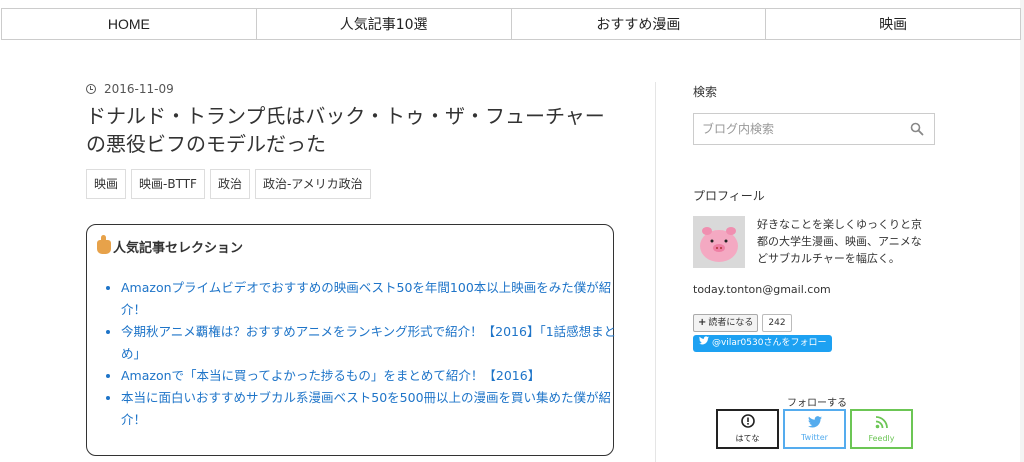  I want to click on tag-movie-bttf: 映画-BTTF, so click(168, 184).